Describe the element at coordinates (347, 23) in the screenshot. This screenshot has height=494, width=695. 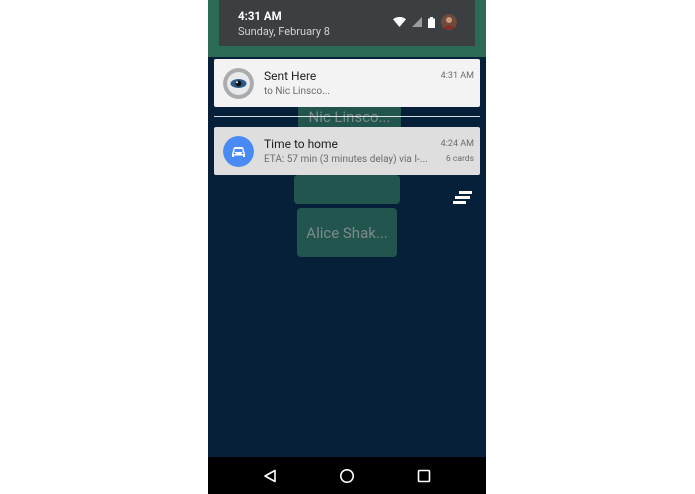
I see `notification-shade-header: 4:31 AM Sunday, February 8` at that location.